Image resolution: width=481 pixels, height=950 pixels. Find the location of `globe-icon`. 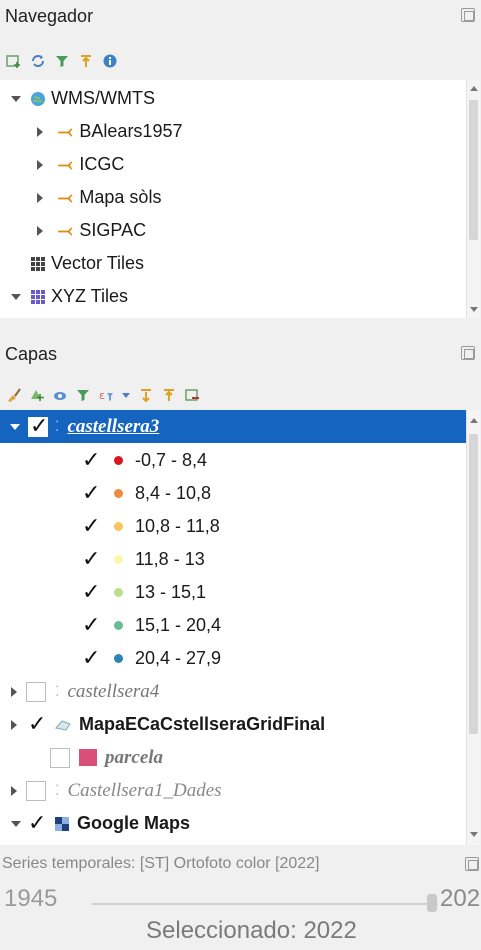

globe-icon is located at coordinates (38, 99).